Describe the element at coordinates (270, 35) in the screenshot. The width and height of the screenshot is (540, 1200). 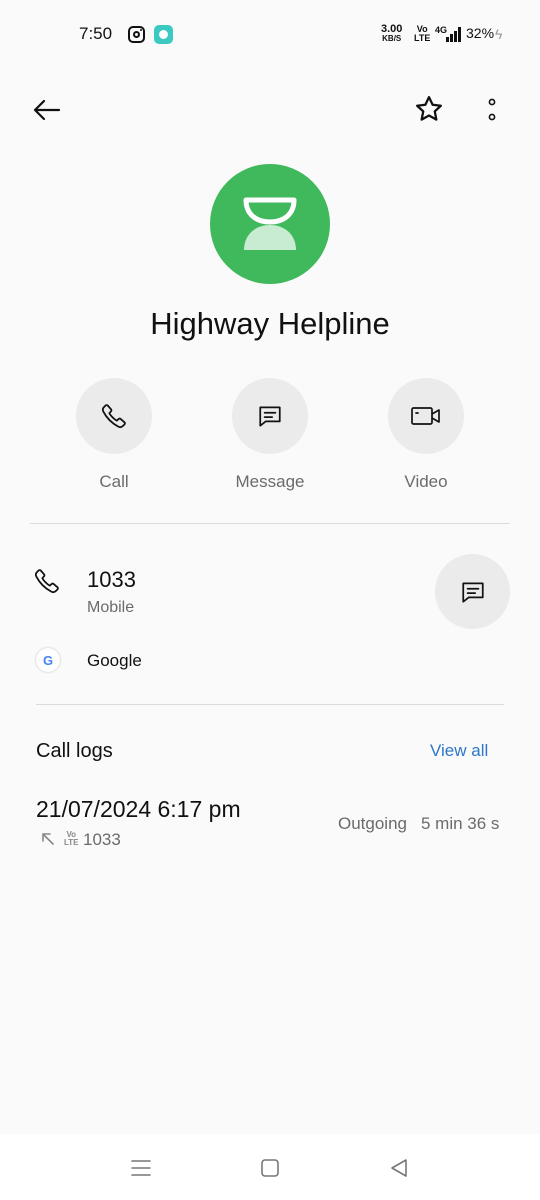
I see `status-bar: 7:50 3.00 KB/S Vo LTE 4G 32% ϟ` at that location.